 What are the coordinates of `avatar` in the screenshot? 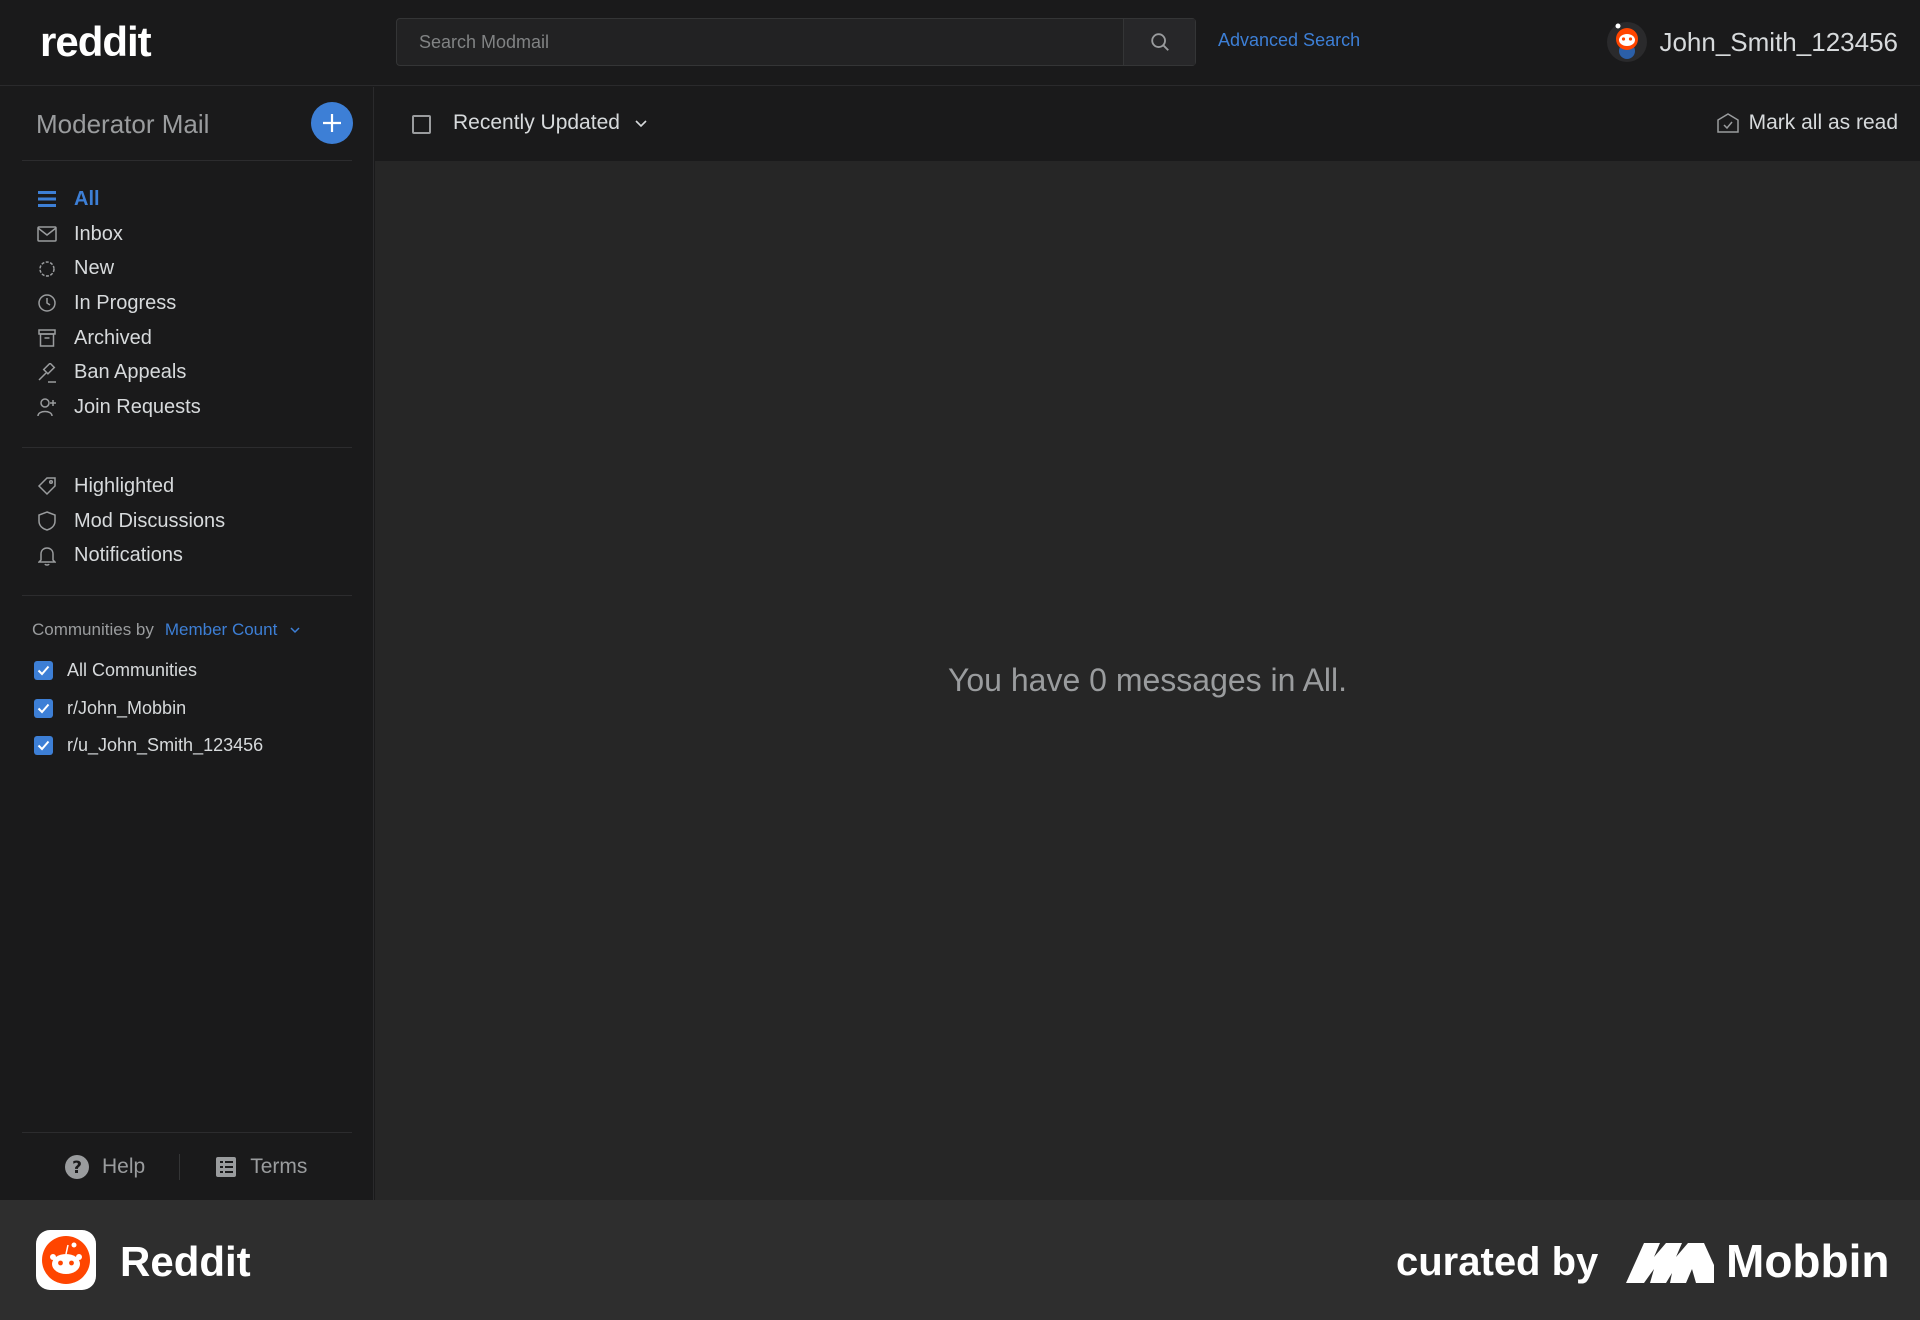 It's located at (1627, 42).